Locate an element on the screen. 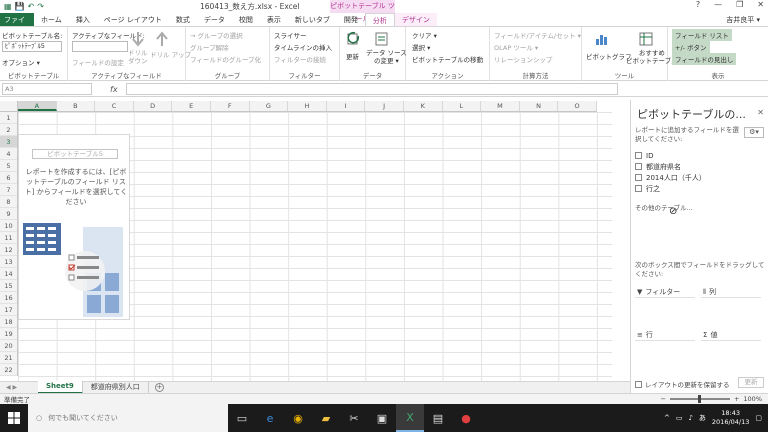 The width and height of the screenshot is (768, 432). column-header: O is located at coordinates (577, 106).